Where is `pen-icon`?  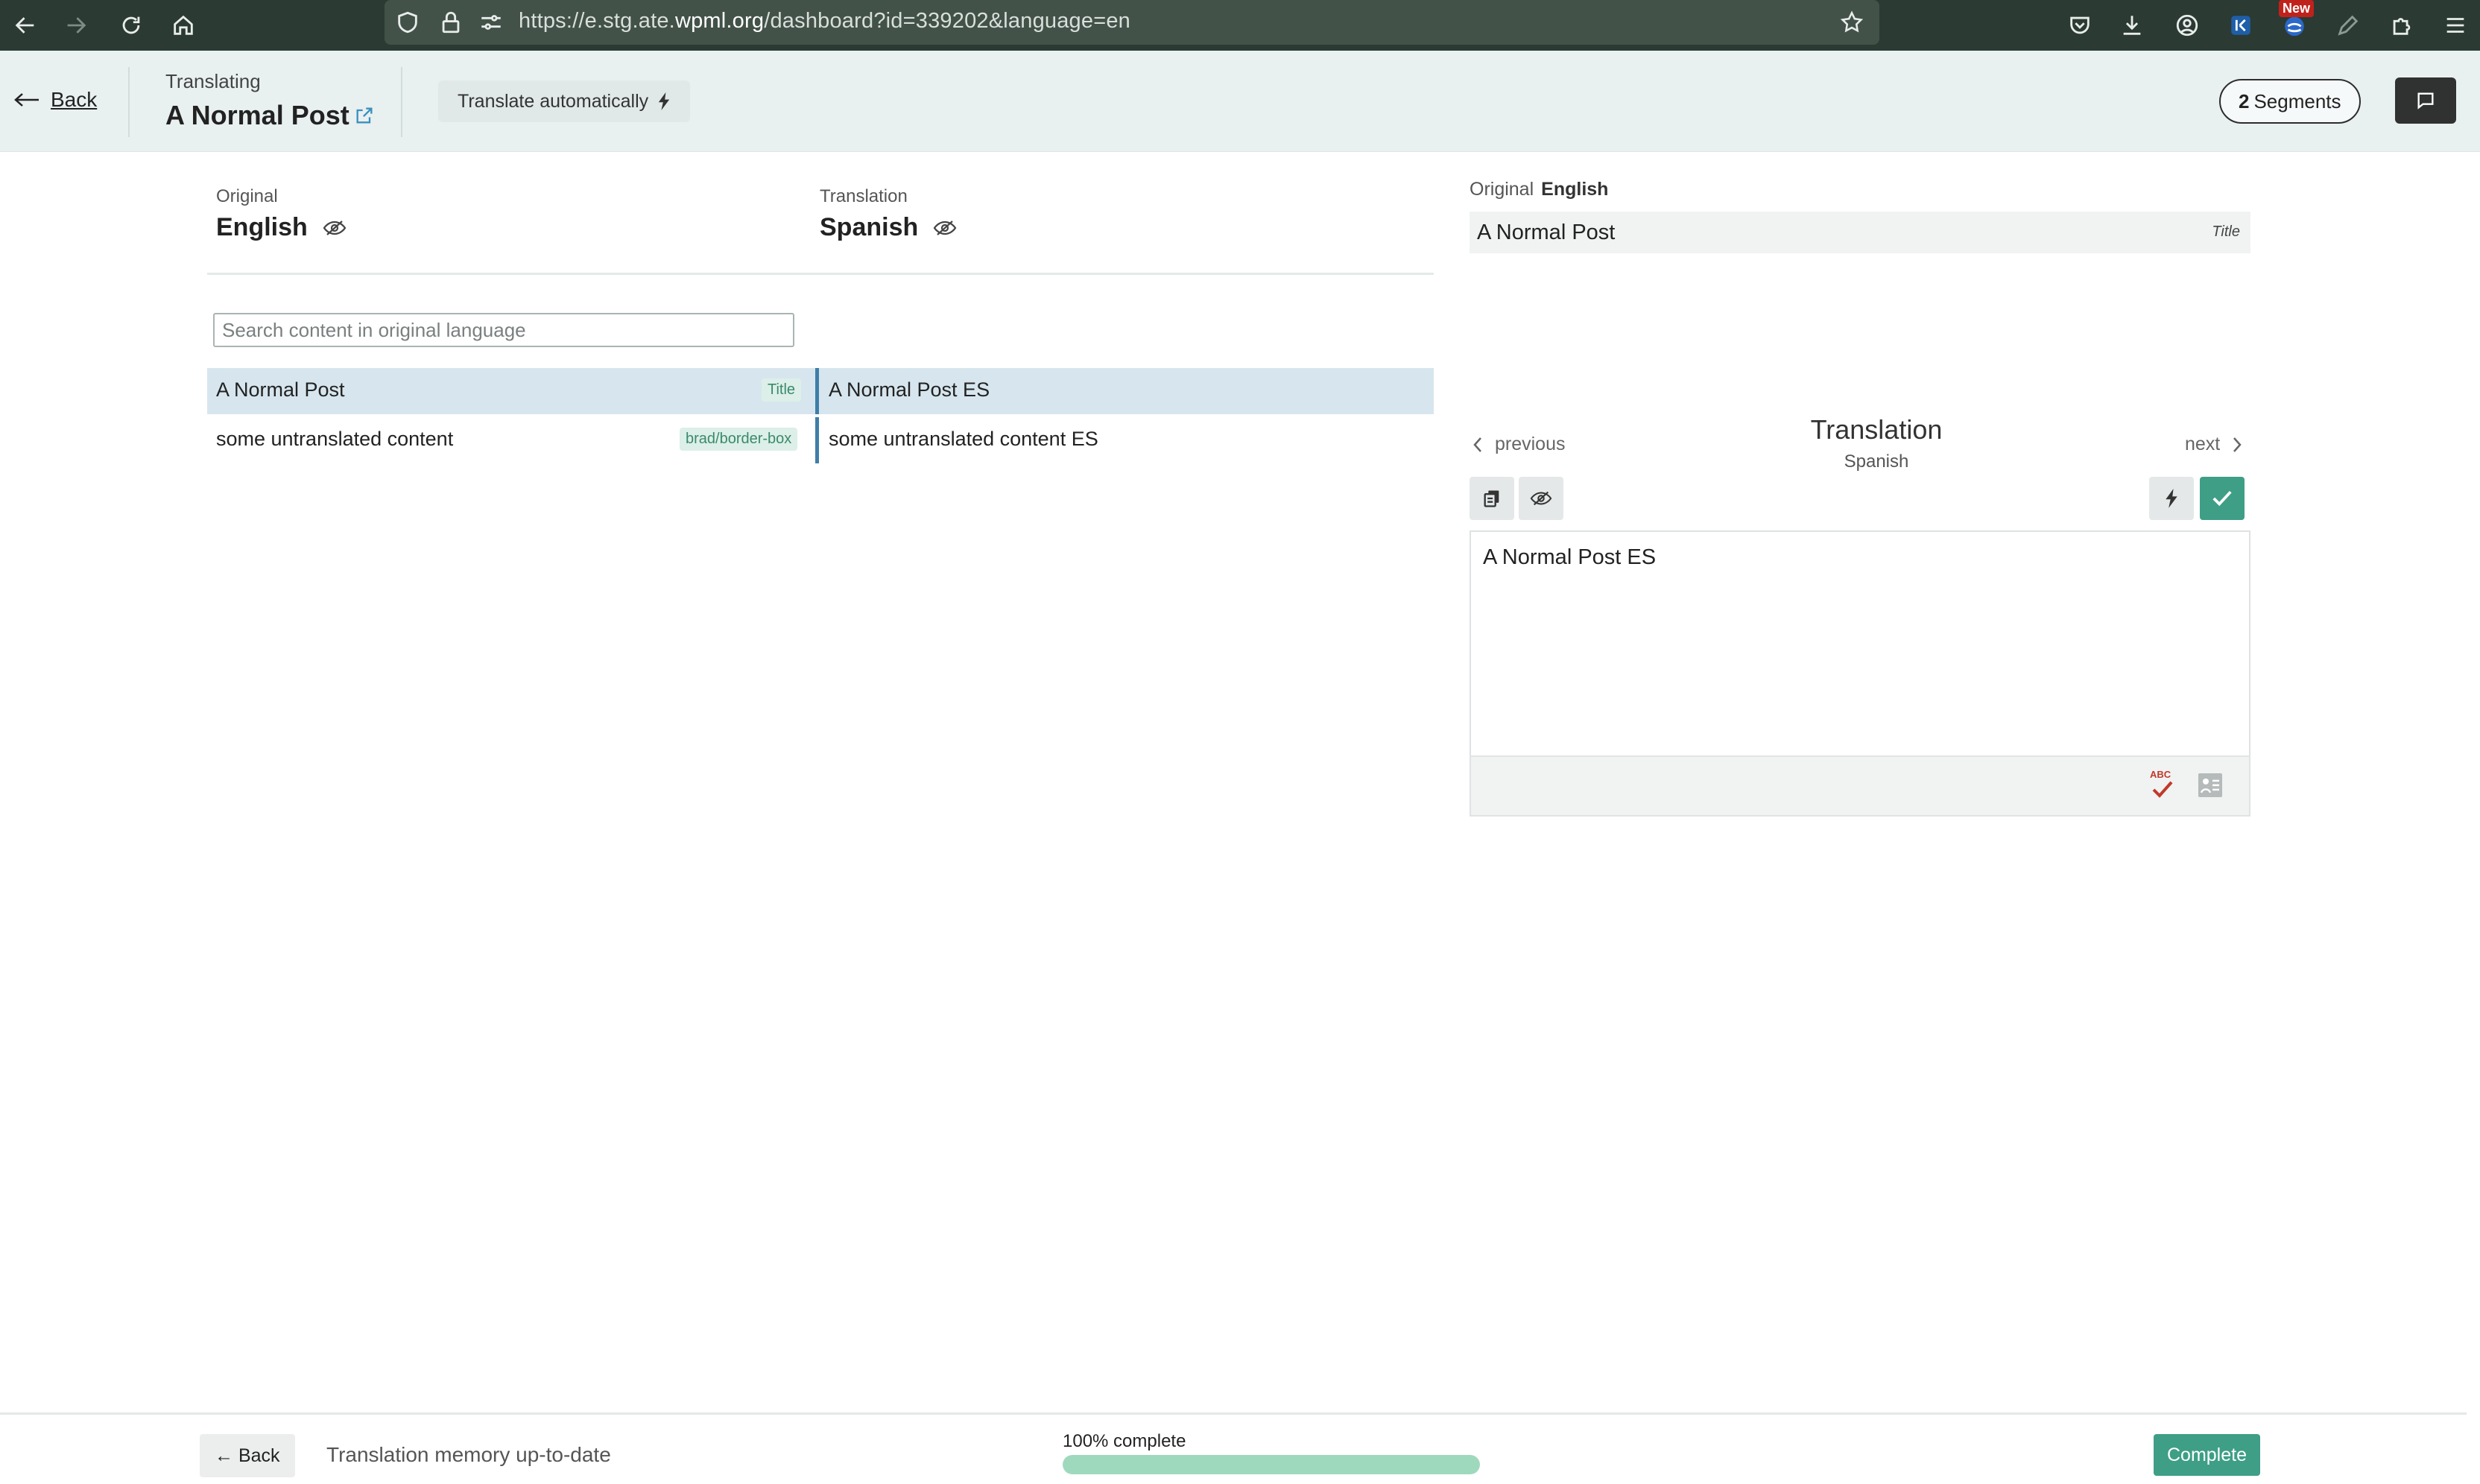
pen-icon is located at coordinates (2348, 26).